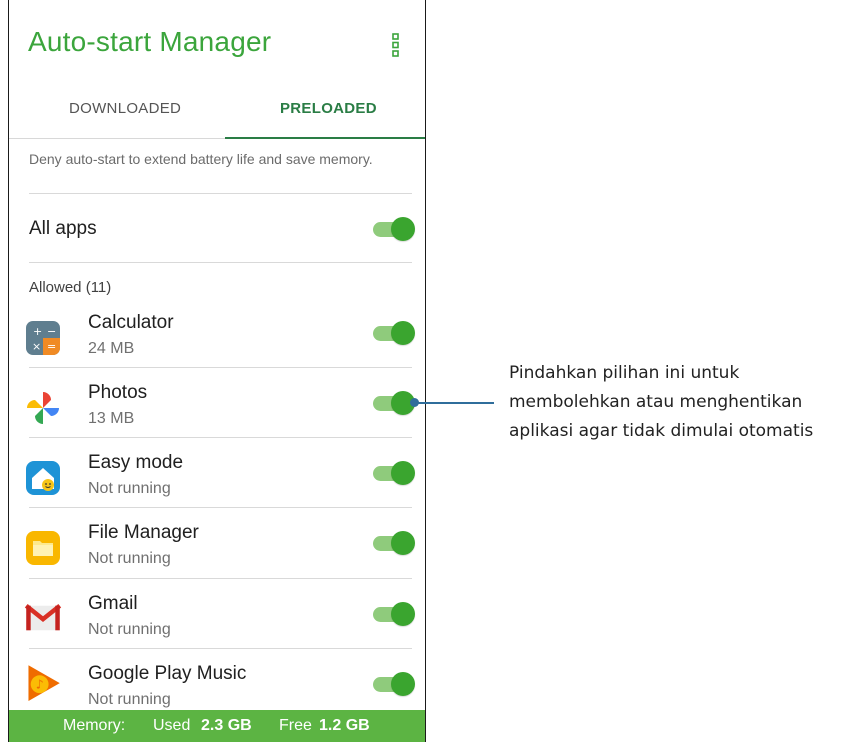  What do you see at coordinates (111, 418) in the screenshot?
I see `app-detail: 13 MB` at bounding box center [111, 418].